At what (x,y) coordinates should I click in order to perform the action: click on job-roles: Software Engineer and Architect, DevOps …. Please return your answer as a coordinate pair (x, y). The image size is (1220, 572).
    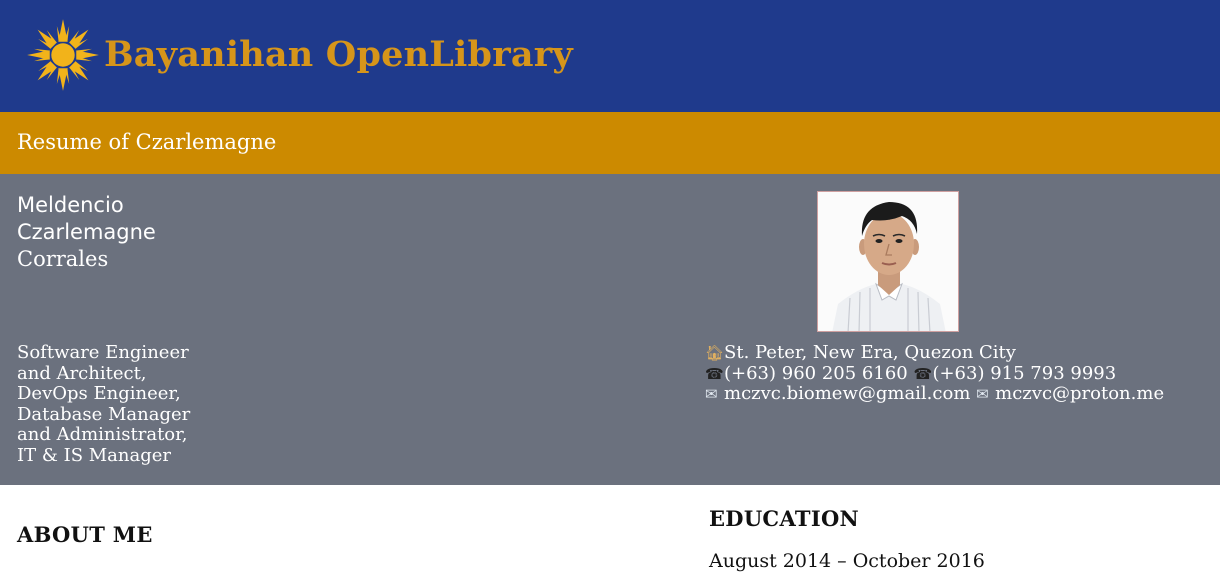
    Looking at the image, I should click on (104, 404).